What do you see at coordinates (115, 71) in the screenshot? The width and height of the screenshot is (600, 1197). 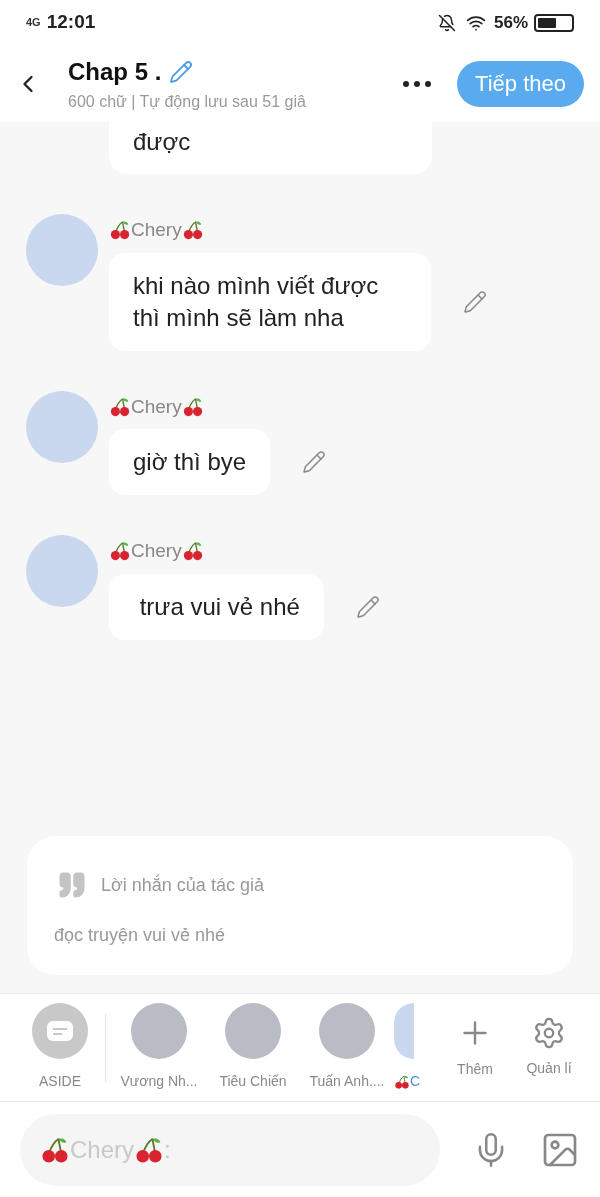 I see `chapter-title: Chap 5 .` at bounding box center [115, 71].